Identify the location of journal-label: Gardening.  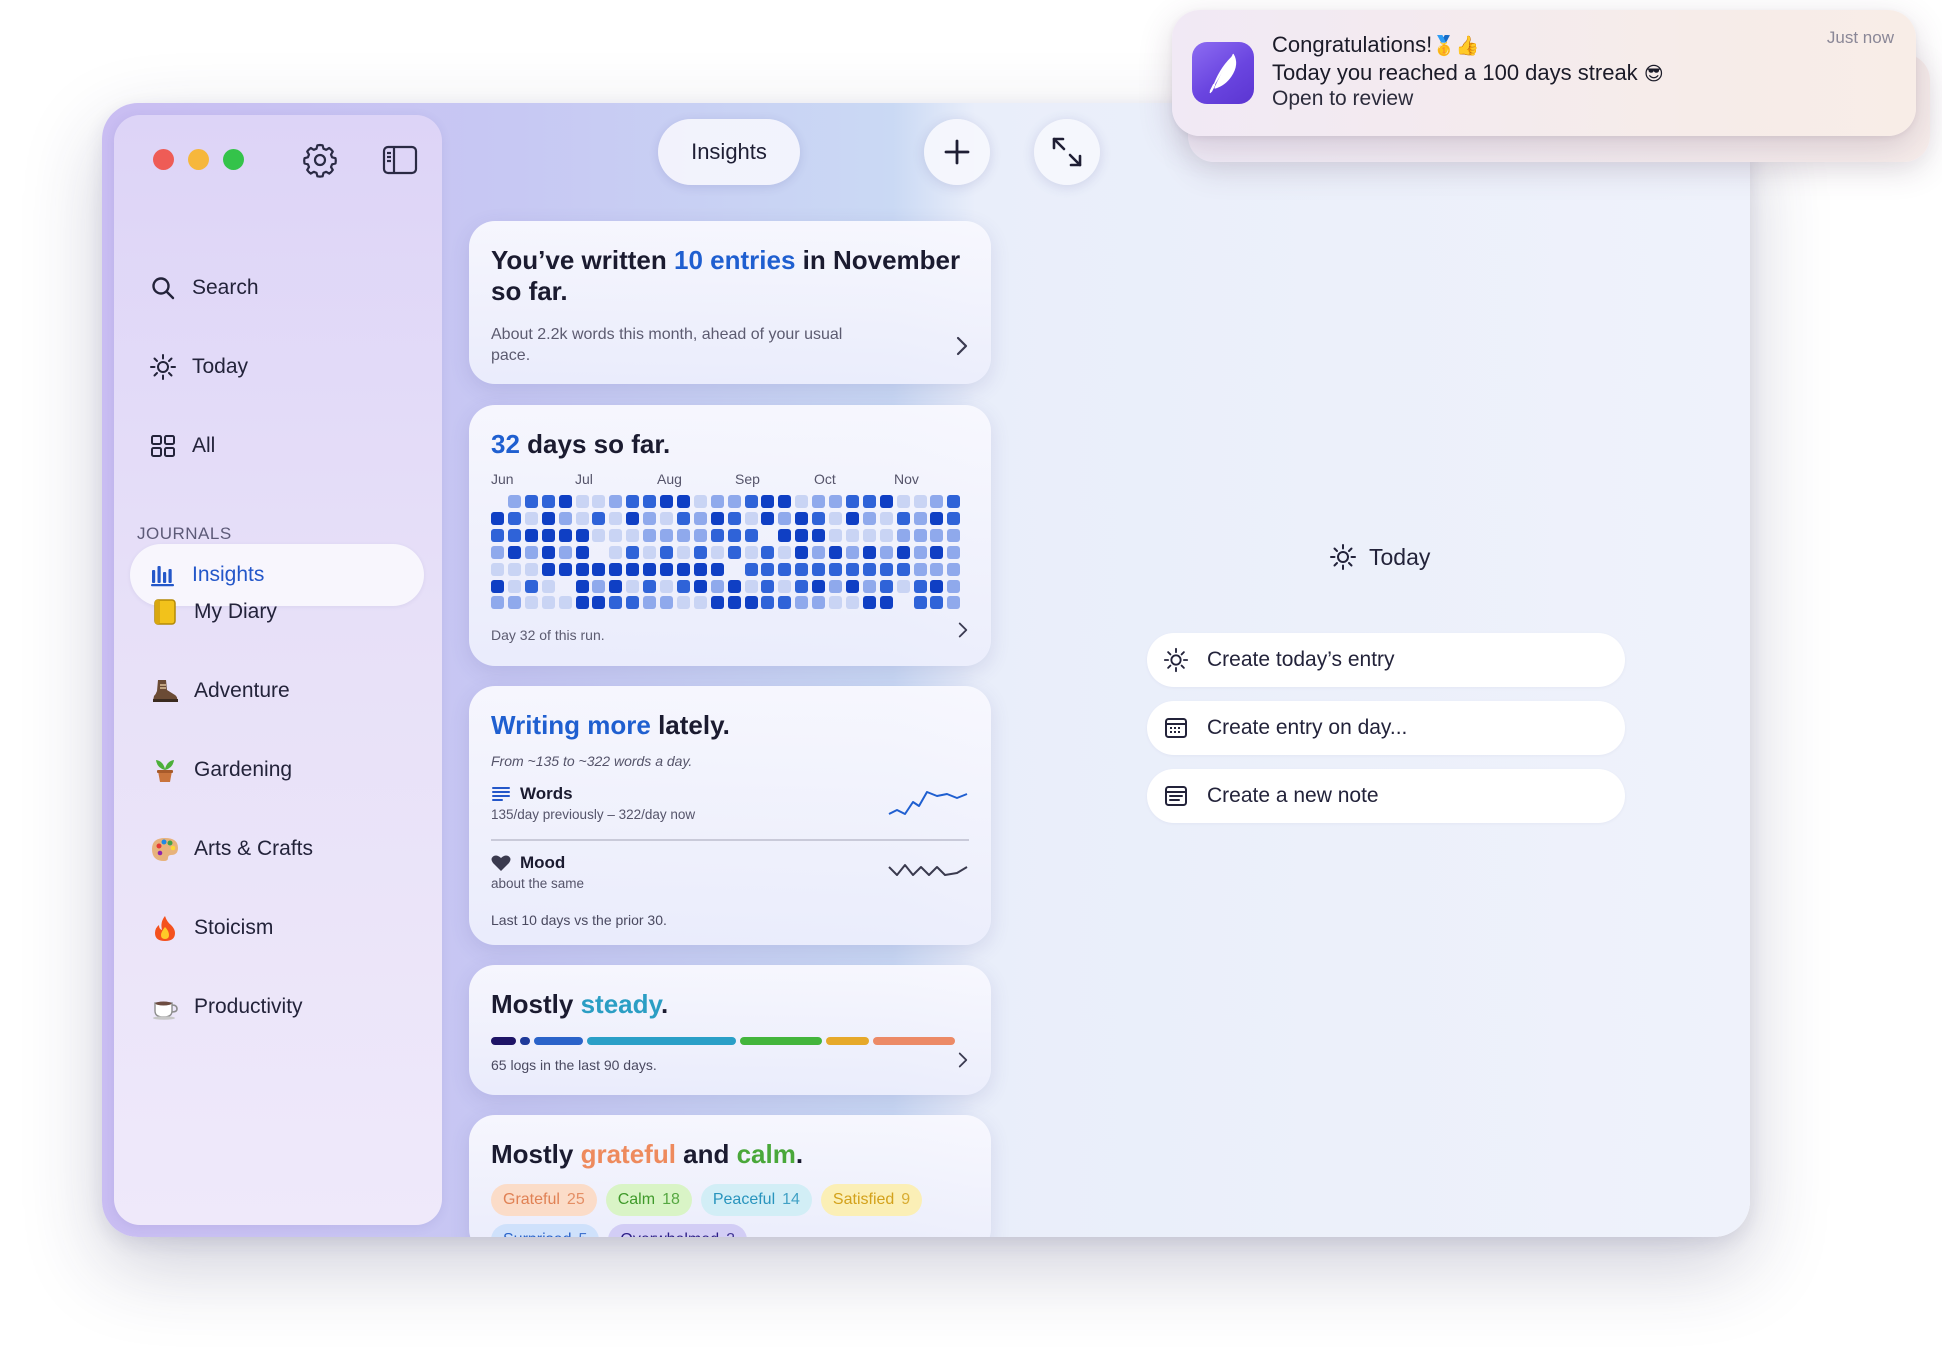
(243, 769).